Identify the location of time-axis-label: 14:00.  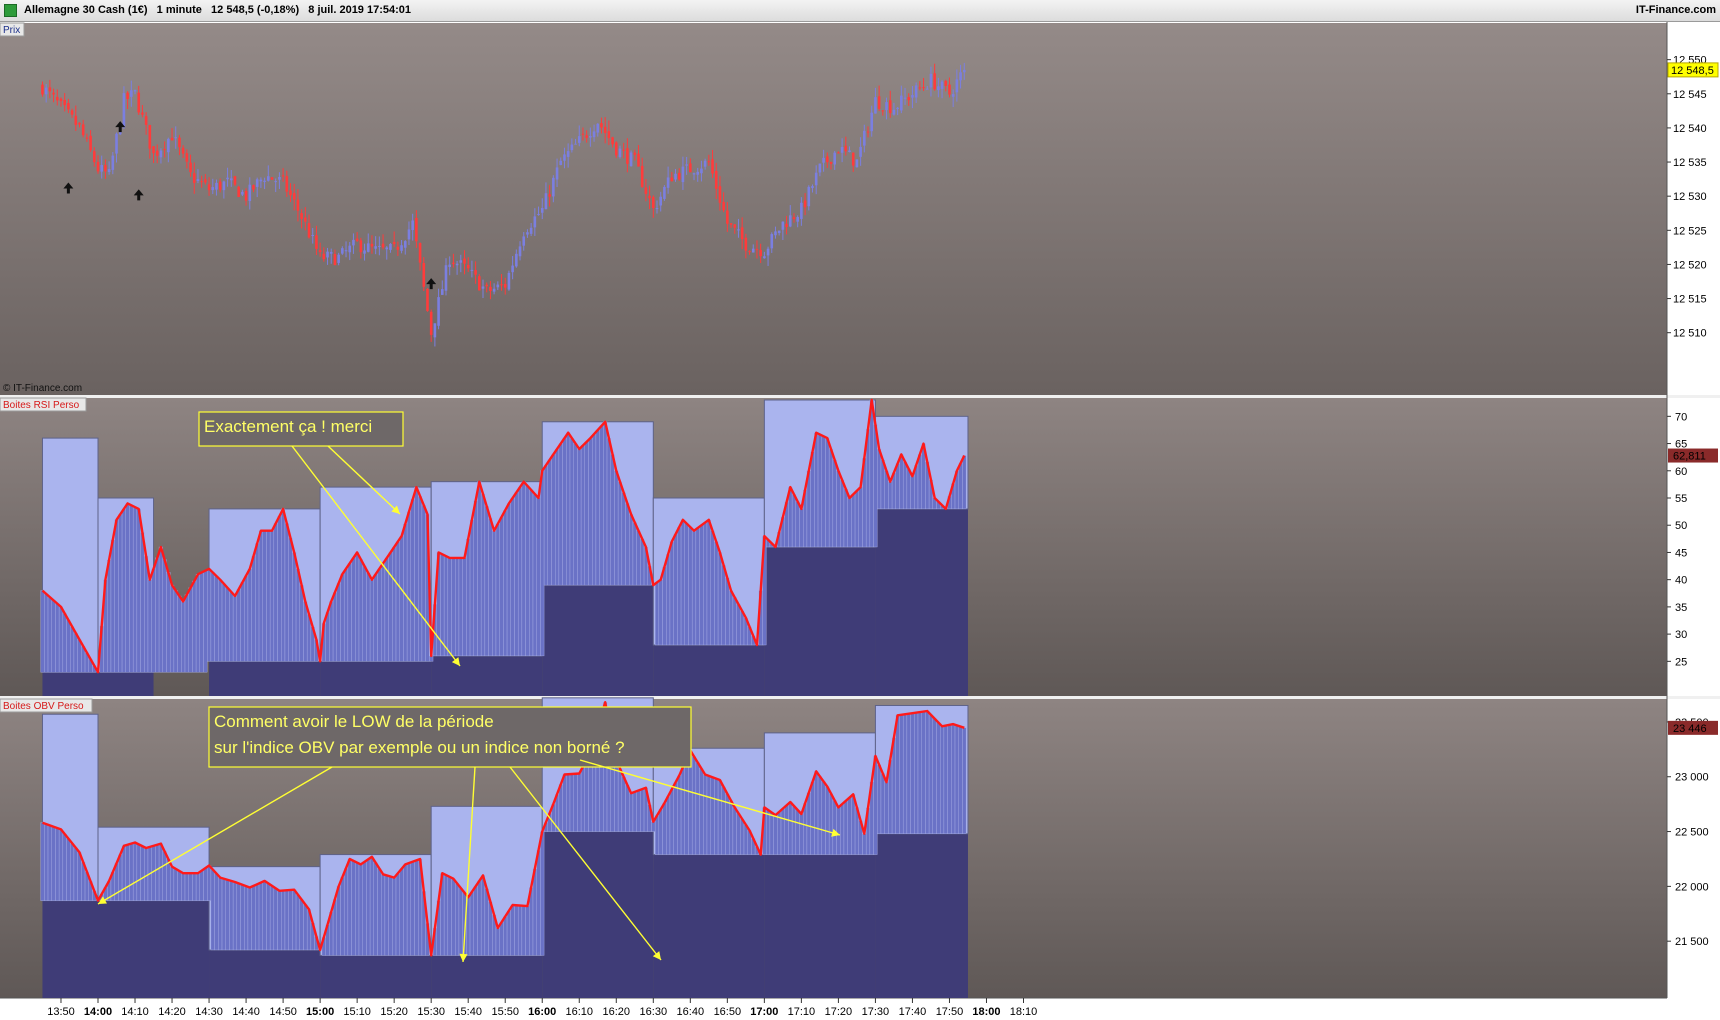
(98, 1012).